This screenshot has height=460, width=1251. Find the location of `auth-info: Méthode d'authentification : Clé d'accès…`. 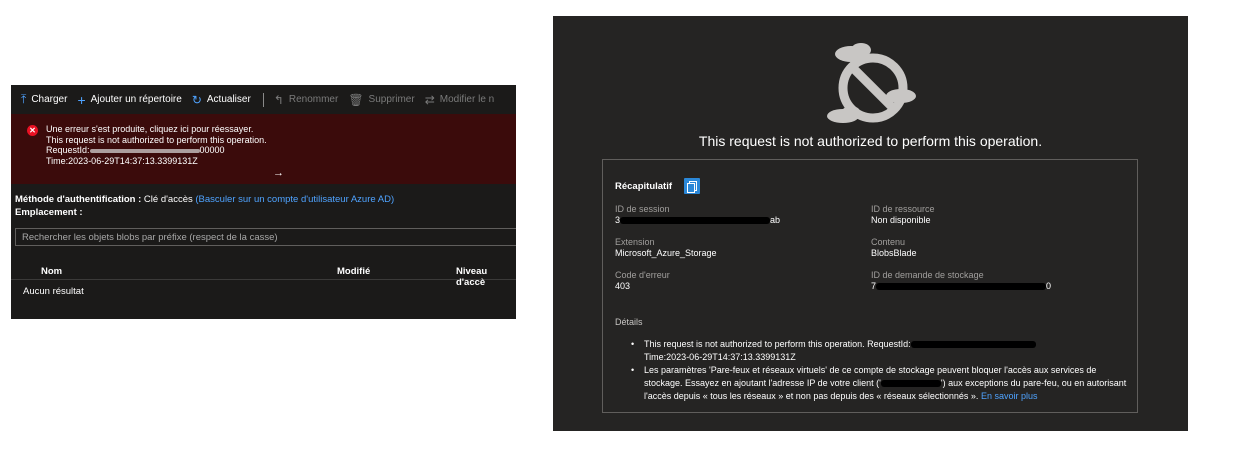

auth-info: Méthode d'authentification : Clé d'accès… is located at coordinates (205, 206).